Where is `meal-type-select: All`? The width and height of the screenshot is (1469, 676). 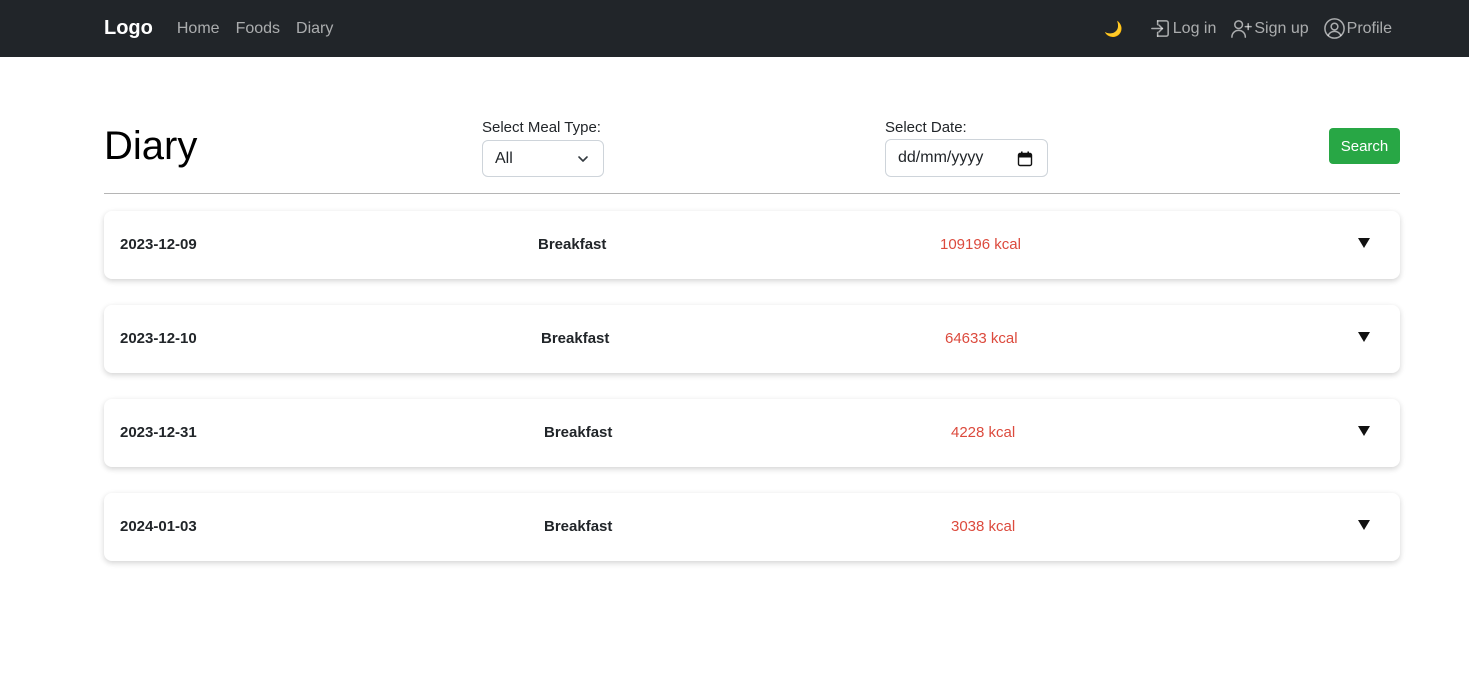 meal-type-select: All is located at coordinates (543, 158).